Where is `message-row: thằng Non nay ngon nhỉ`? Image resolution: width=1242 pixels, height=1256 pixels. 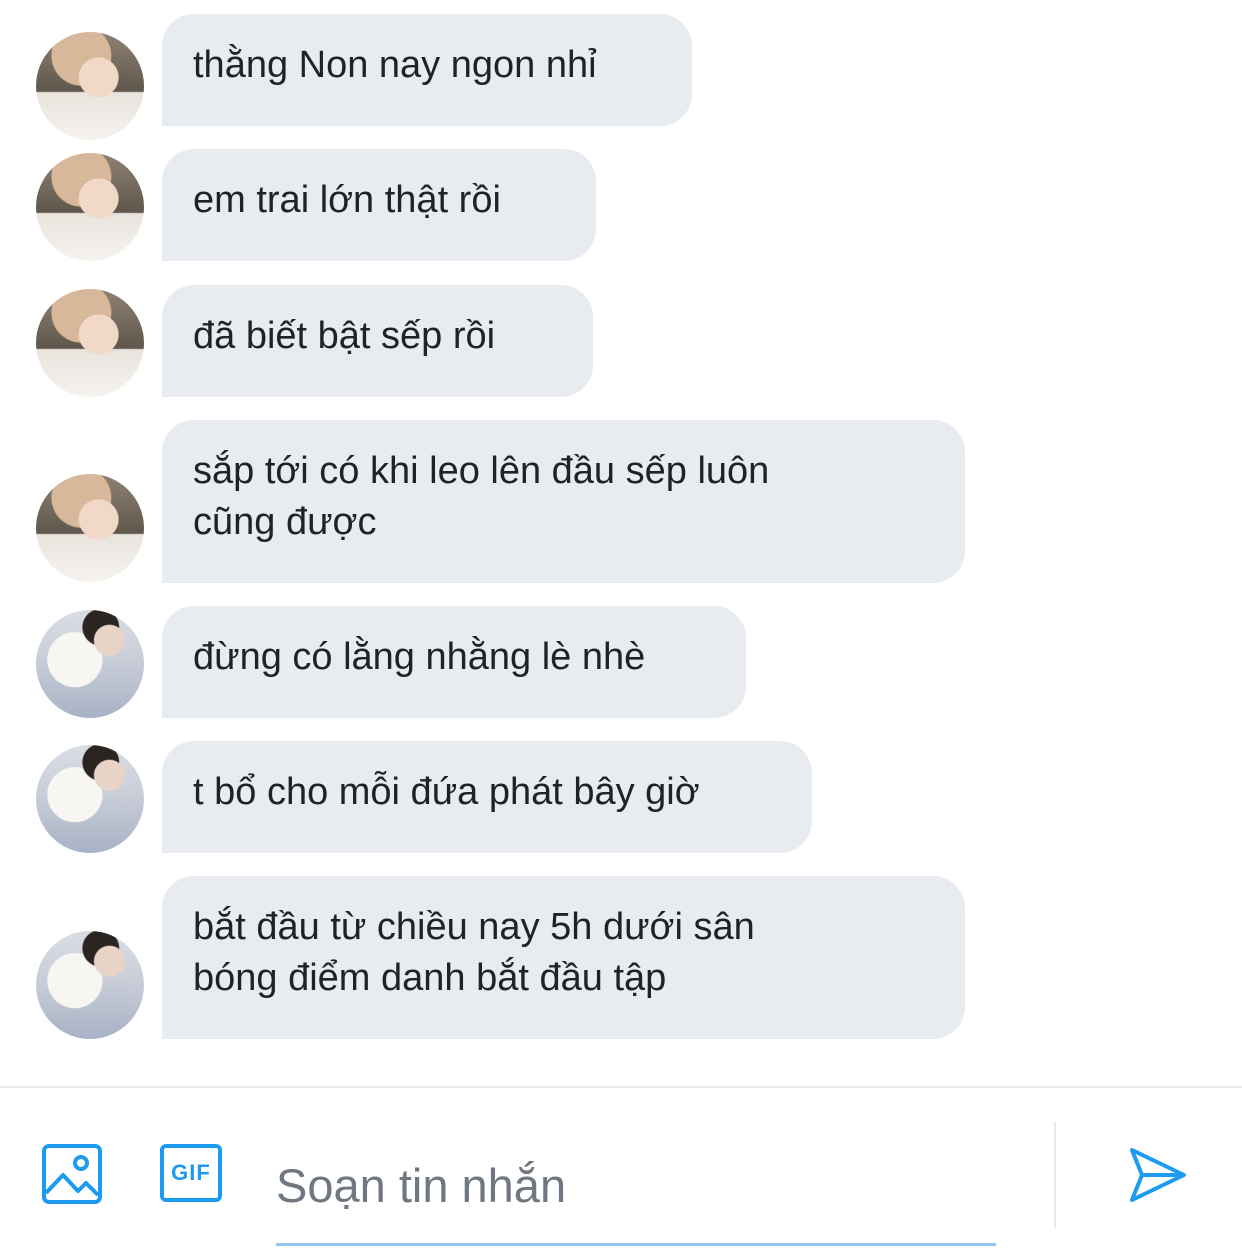 message-row: thằng Non nay ngon nhỉ is located at coordinates (621, 77).